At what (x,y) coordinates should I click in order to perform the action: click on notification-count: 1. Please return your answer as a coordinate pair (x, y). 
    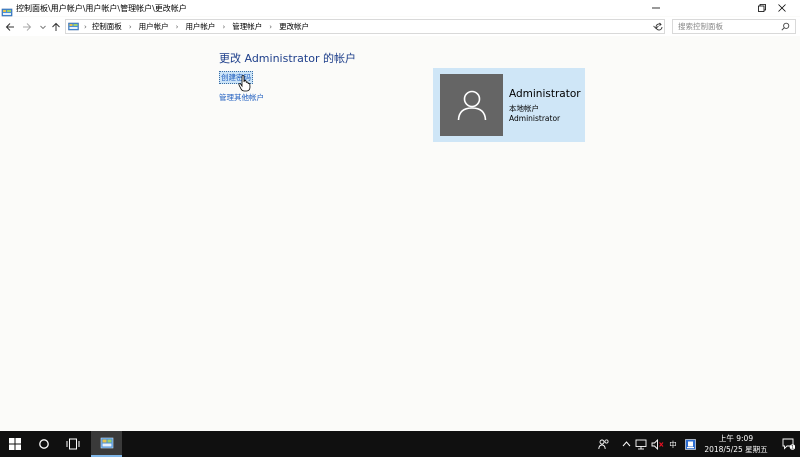
    Looking at the image, I should click on (792, 447).